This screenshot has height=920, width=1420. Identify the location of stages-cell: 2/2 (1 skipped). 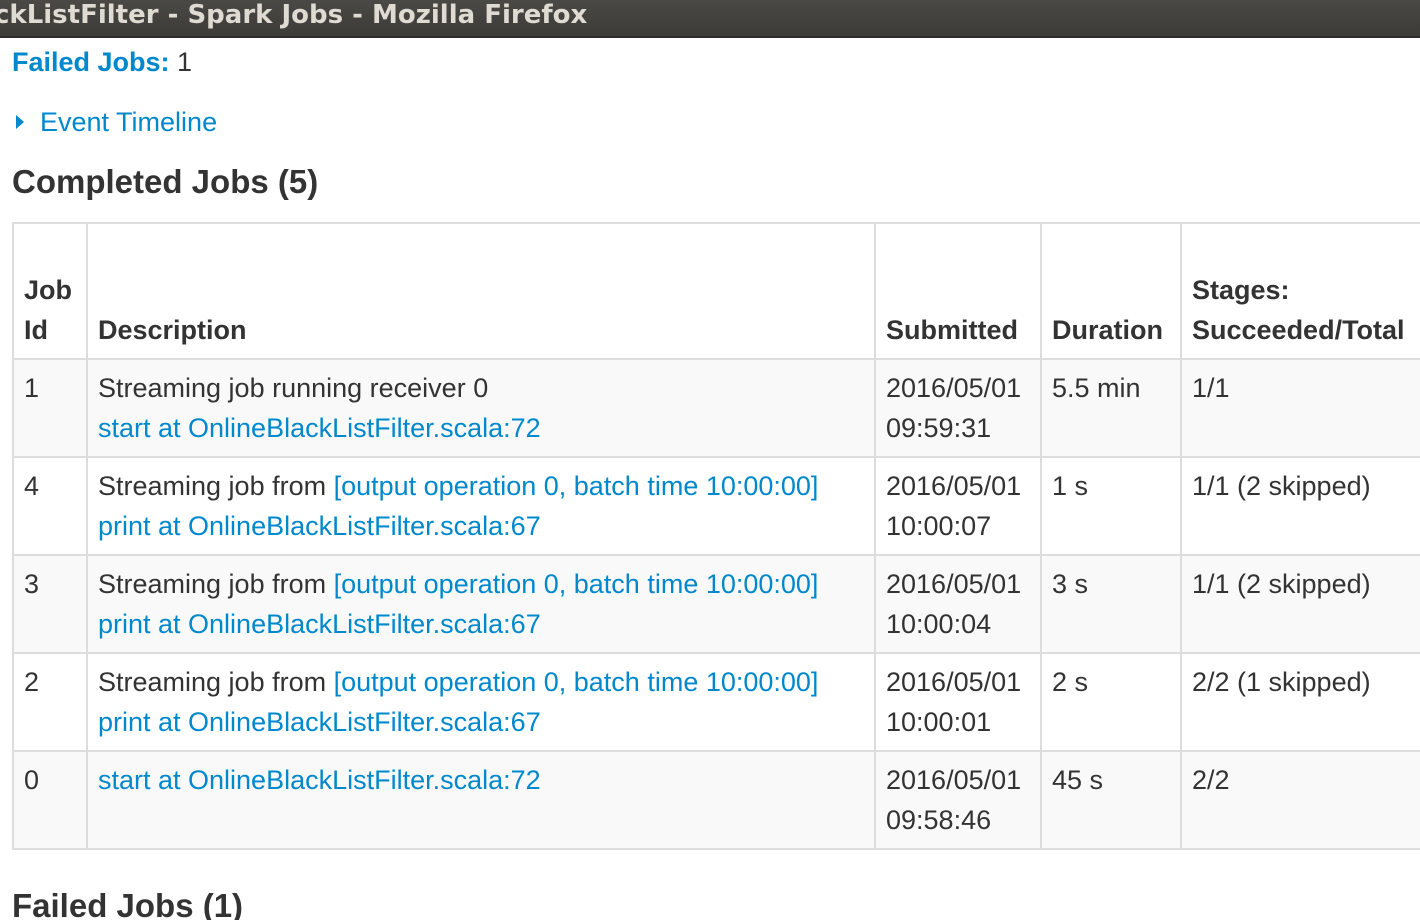
(1300, 702).